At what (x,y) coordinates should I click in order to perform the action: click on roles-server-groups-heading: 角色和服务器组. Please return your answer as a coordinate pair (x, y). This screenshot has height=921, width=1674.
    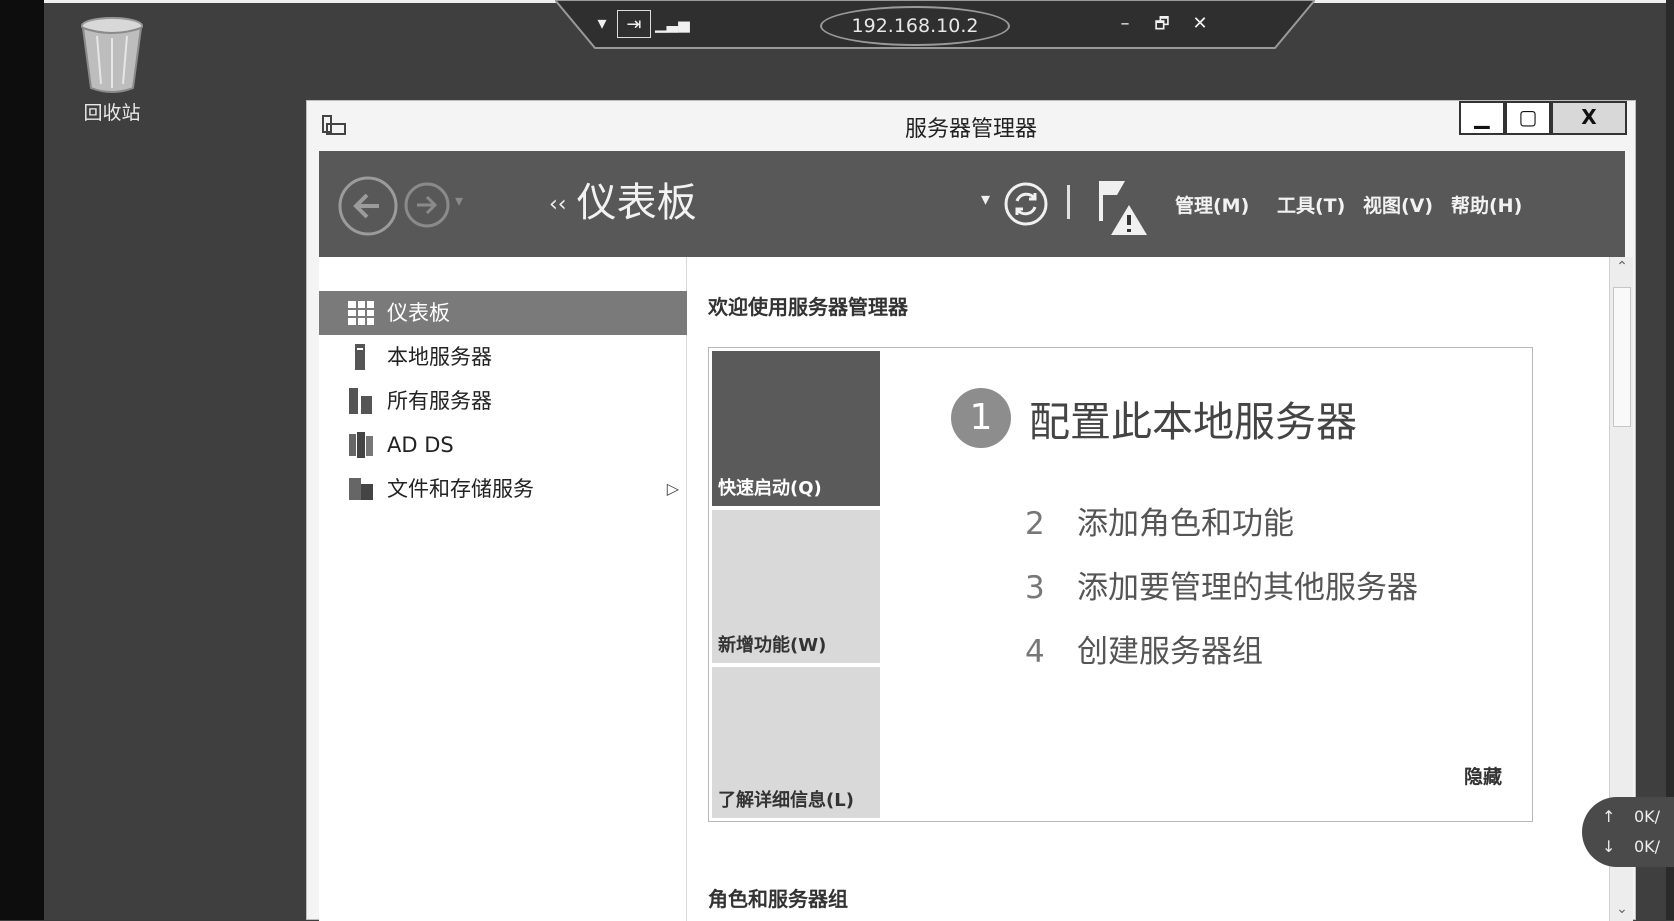
    Looking at the image, I should click on (778, 899).